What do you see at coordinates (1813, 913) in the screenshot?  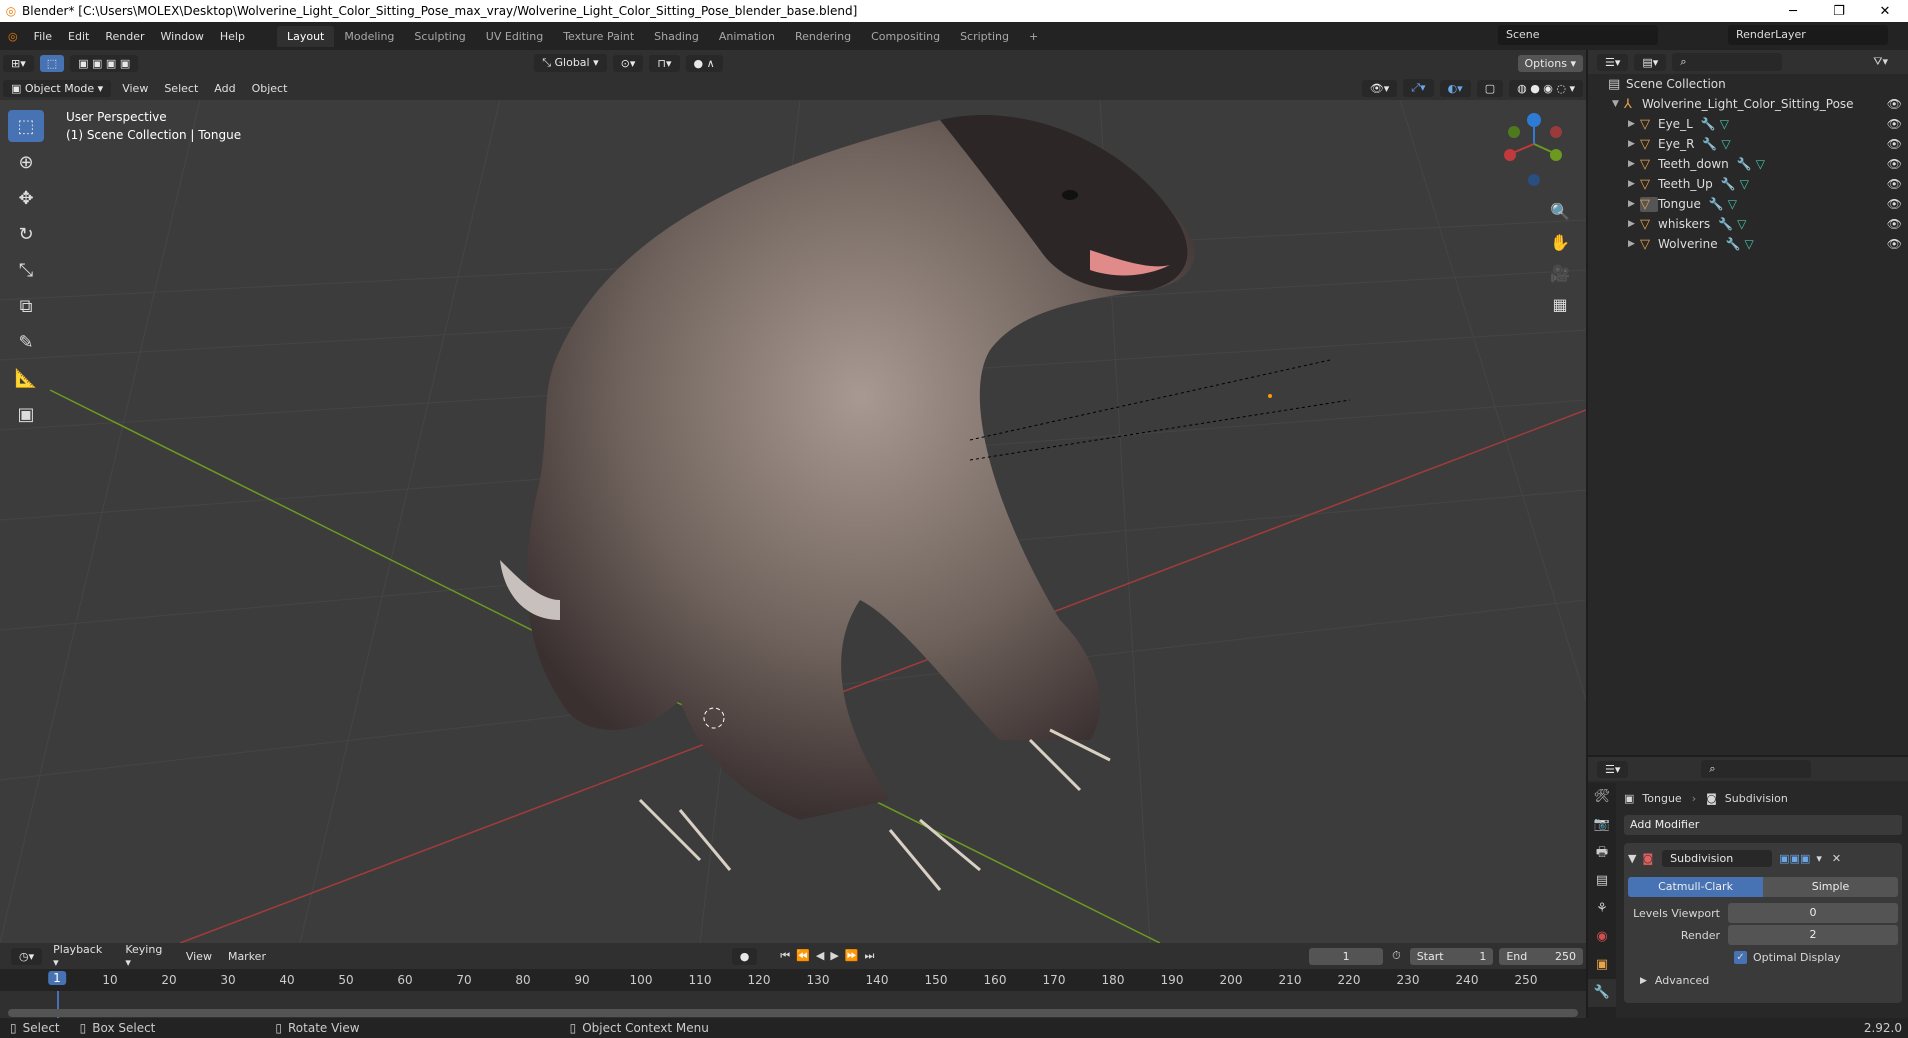 I see `levels-viewport-field: 0` at bounding box center [1813, 913].